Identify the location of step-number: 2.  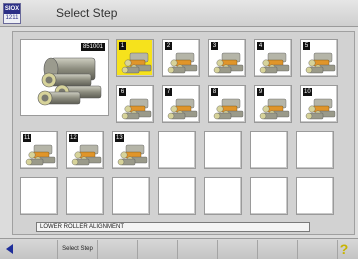
(168, 46).